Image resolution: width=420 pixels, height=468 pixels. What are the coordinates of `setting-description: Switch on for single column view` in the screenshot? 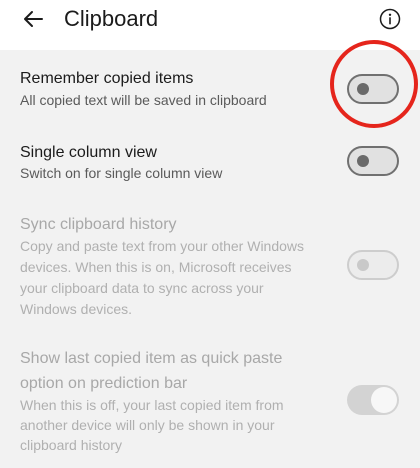 It's located at (121, 173).